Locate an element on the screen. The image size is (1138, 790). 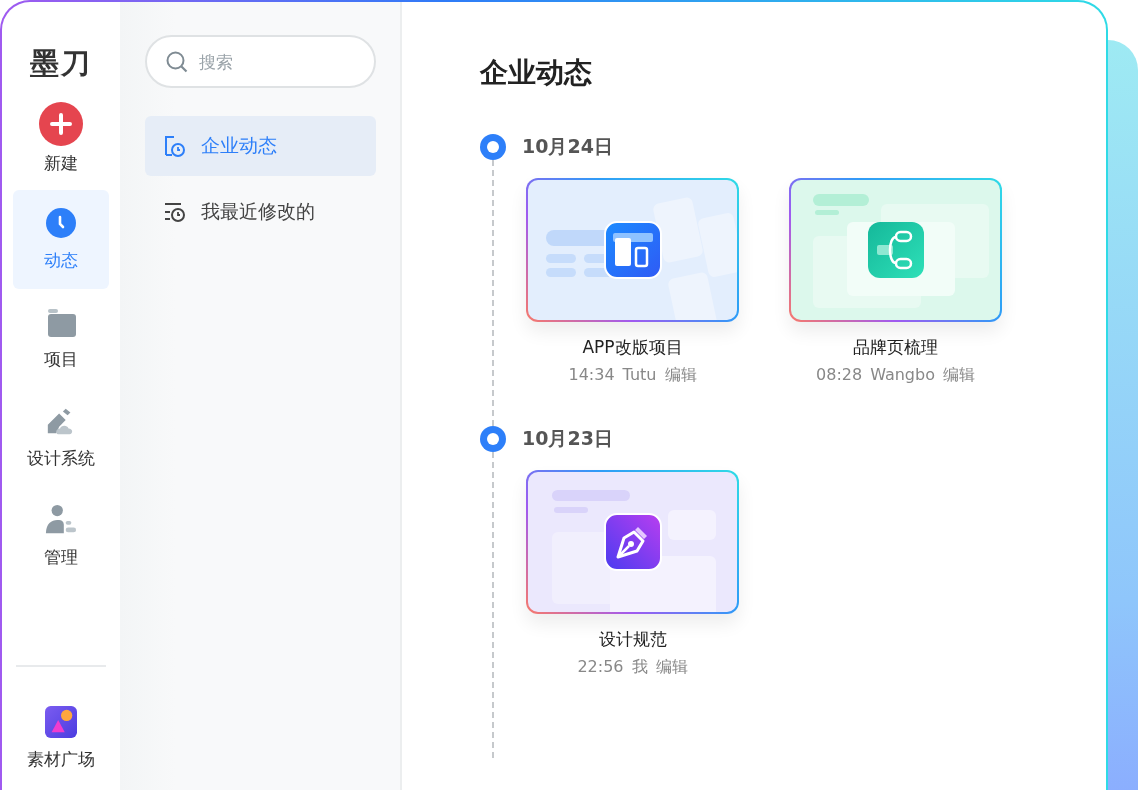
image-icon is located at coordinates (61, 722).